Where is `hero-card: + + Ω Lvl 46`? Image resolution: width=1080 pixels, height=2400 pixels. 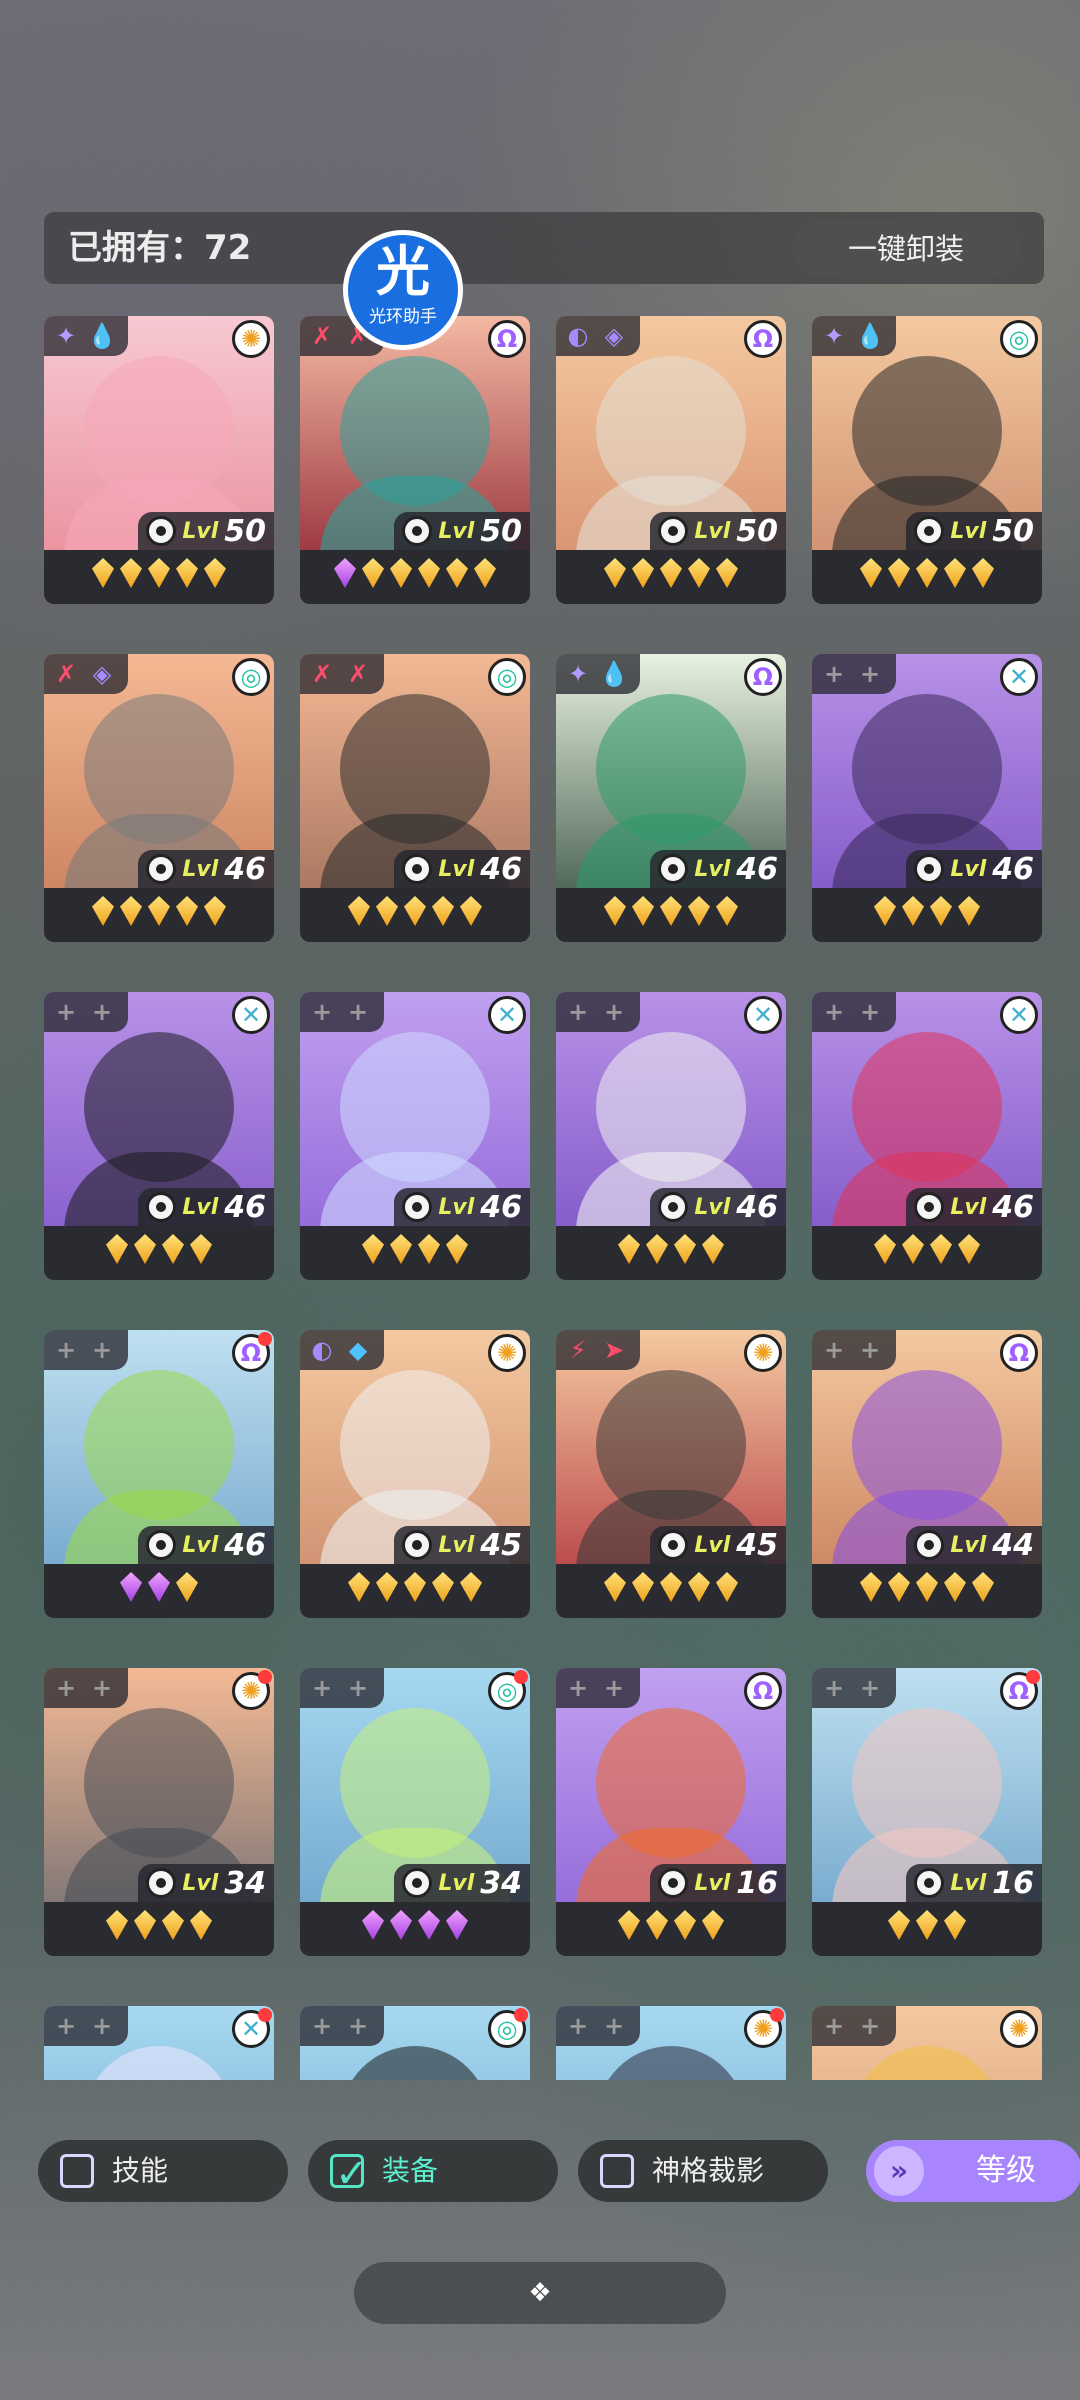 hero-card: + + Ω Lvl 46 is located at coordinates (159, 1474).